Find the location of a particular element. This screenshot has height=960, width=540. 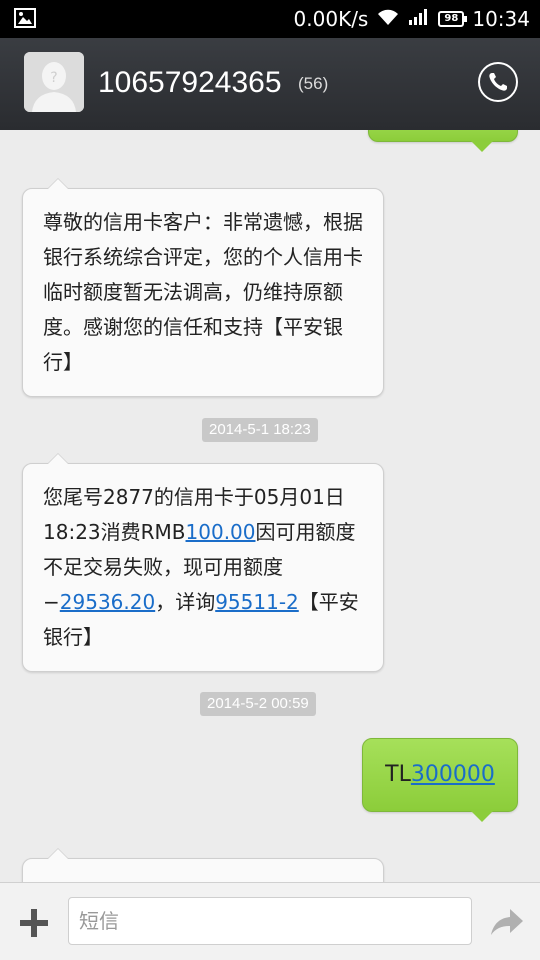

send-button is located at coordinates (507, 922).